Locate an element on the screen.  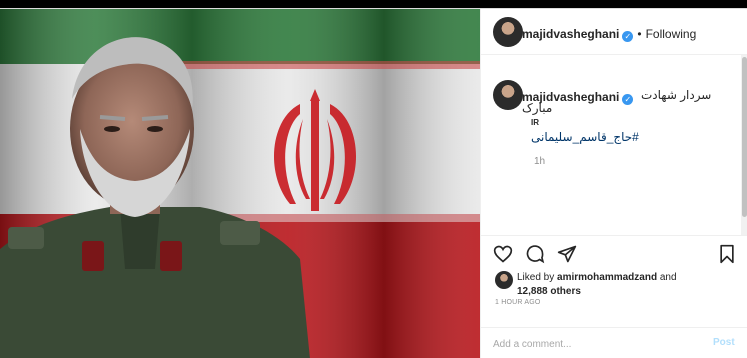
author-username: majidvasheghani is located at coordinates (570, 34).